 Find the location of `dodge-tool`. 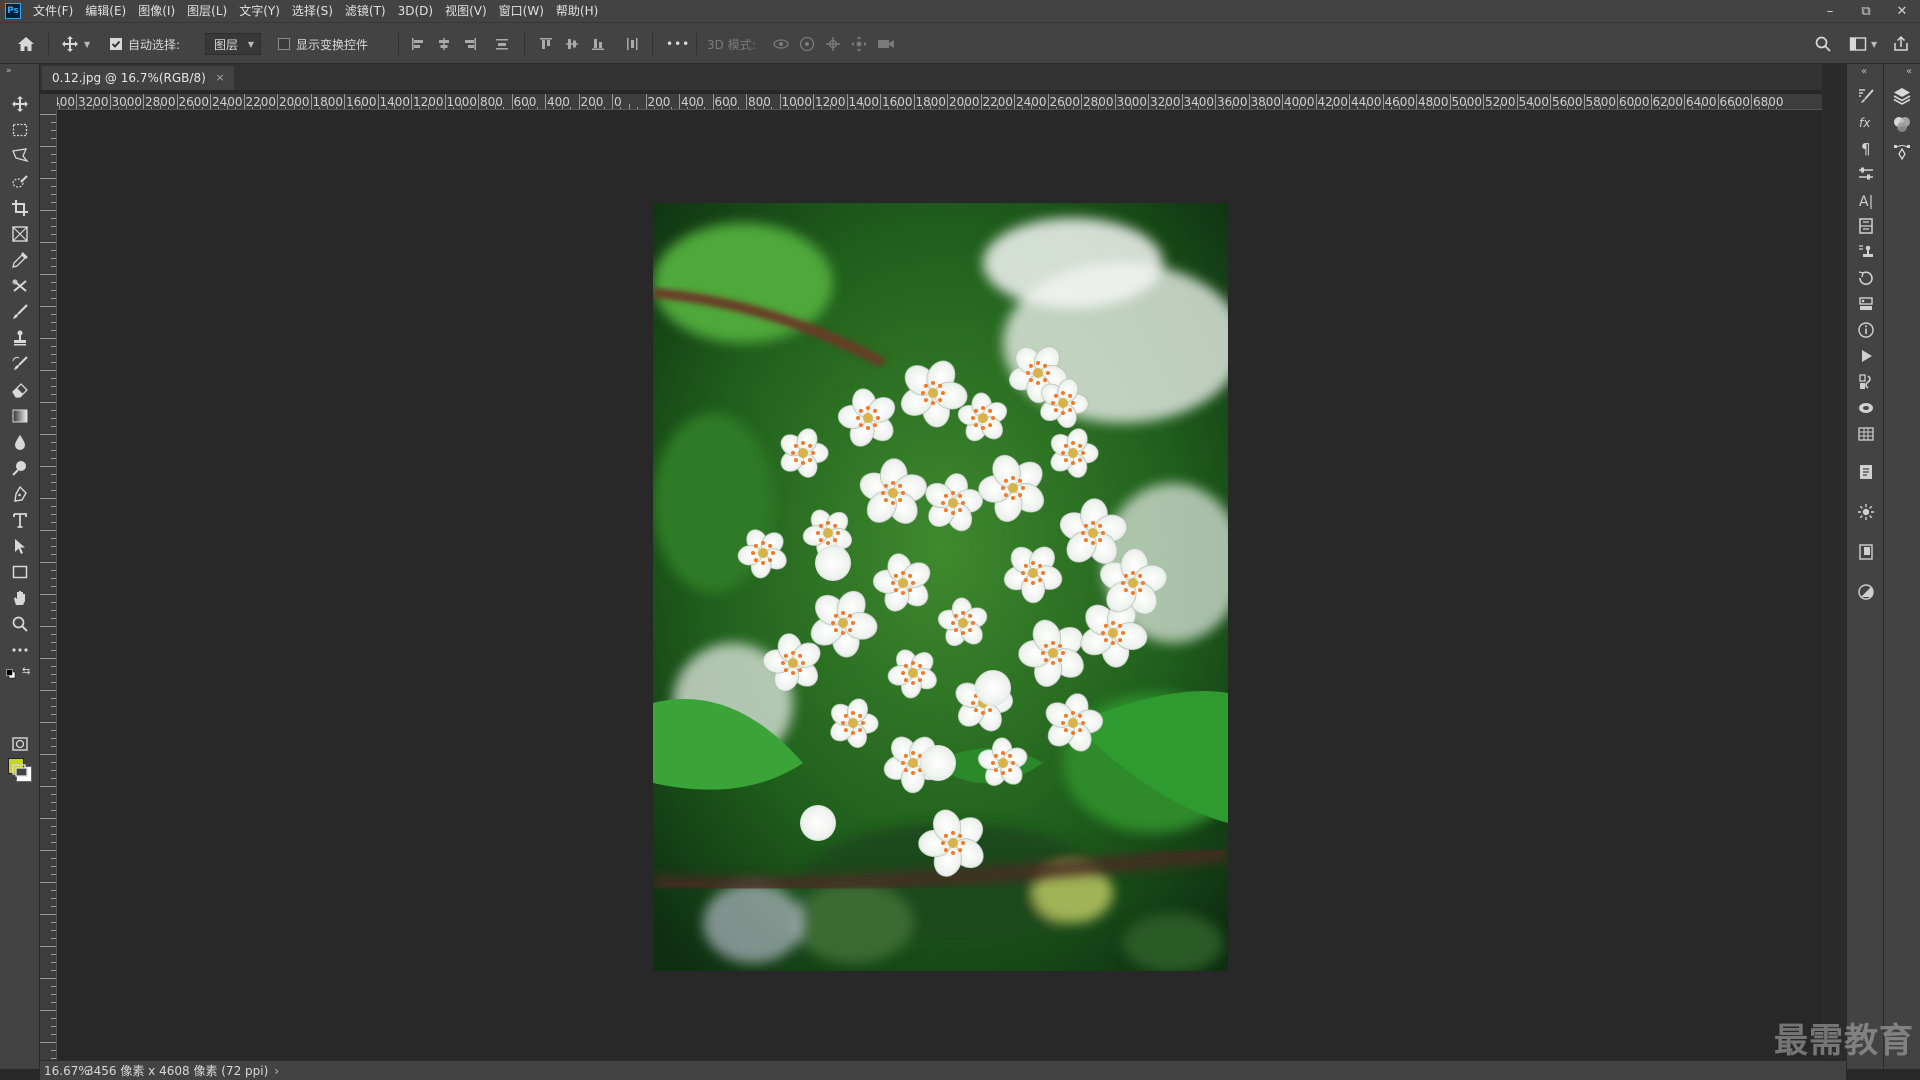

dodge-tool is located at coordinates (20, 468).